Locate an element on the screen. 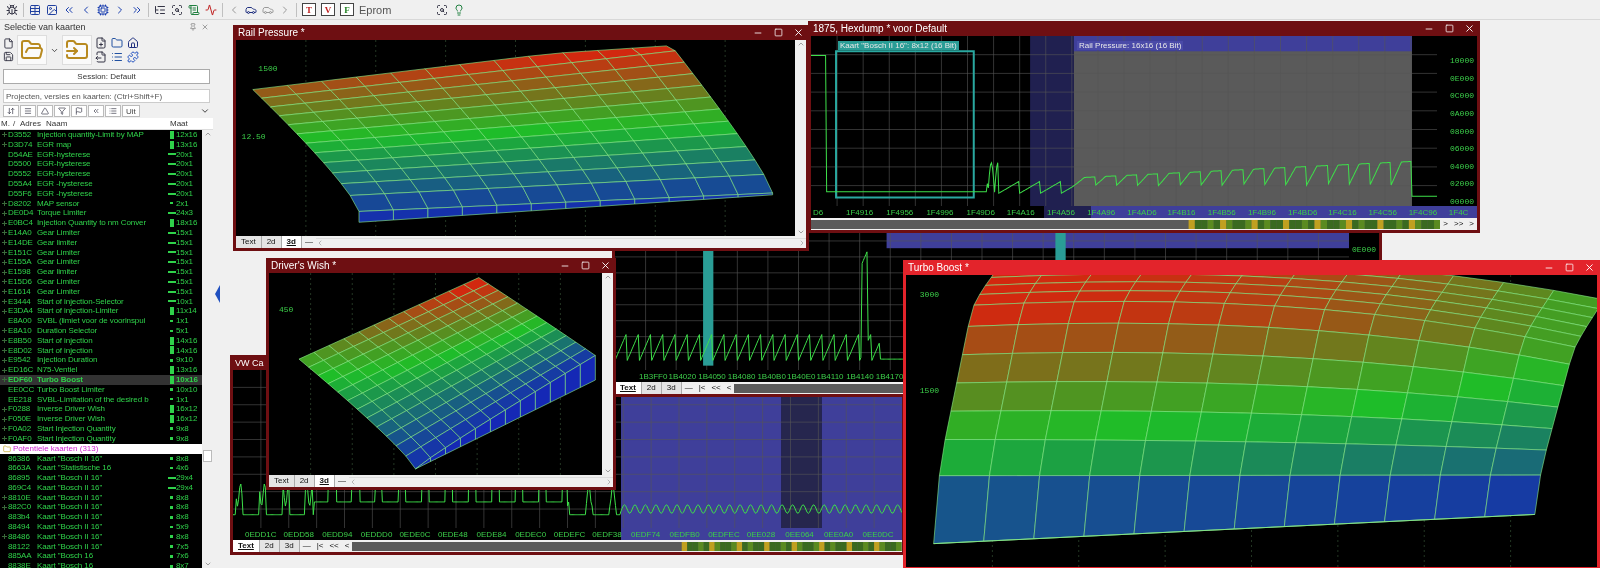  address-label: 0EDF74 is located at coordinates (646, 534).